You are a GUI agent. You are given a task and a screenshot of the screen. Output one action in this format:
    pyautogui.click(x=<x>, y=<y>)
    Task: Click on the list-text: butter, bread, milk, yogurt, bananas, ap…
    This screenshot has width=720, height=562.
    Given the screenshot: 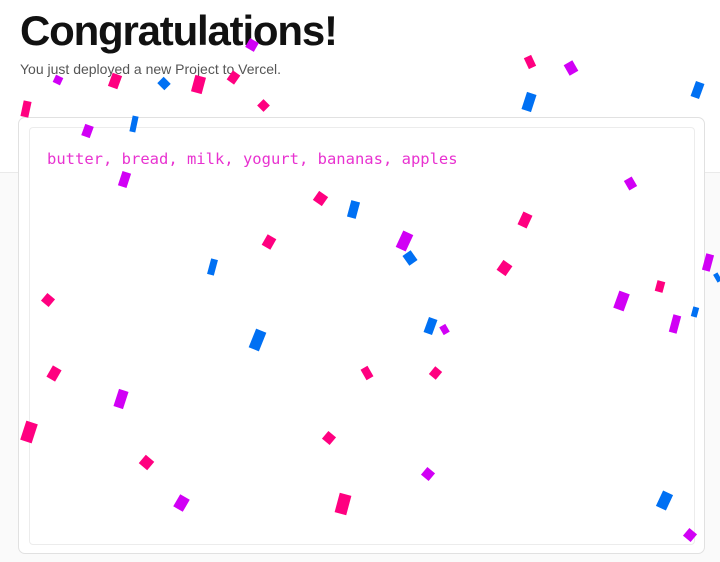 What is the action you would take?
    pyautogui.click(x=252, y=159)
    